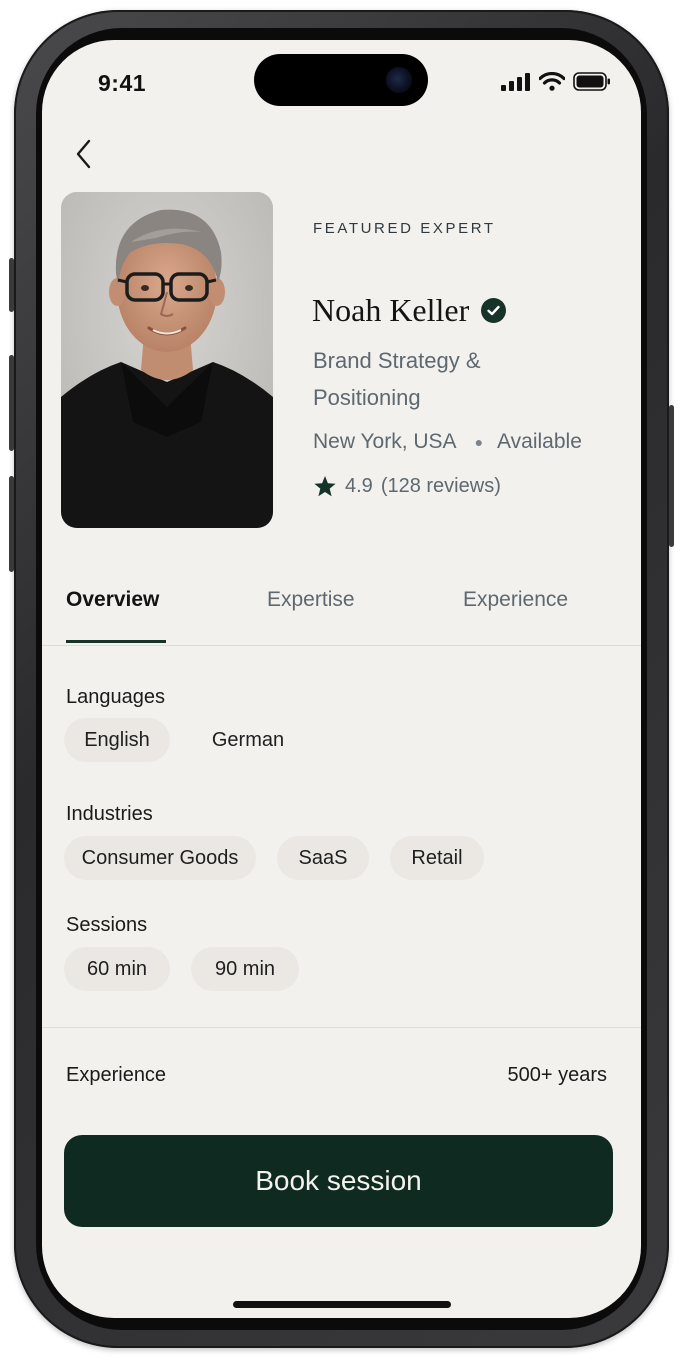  What do you see at coordinates (591, 81) in the screenshot?
I see `battery-icon` at bounding box center [591, 81].